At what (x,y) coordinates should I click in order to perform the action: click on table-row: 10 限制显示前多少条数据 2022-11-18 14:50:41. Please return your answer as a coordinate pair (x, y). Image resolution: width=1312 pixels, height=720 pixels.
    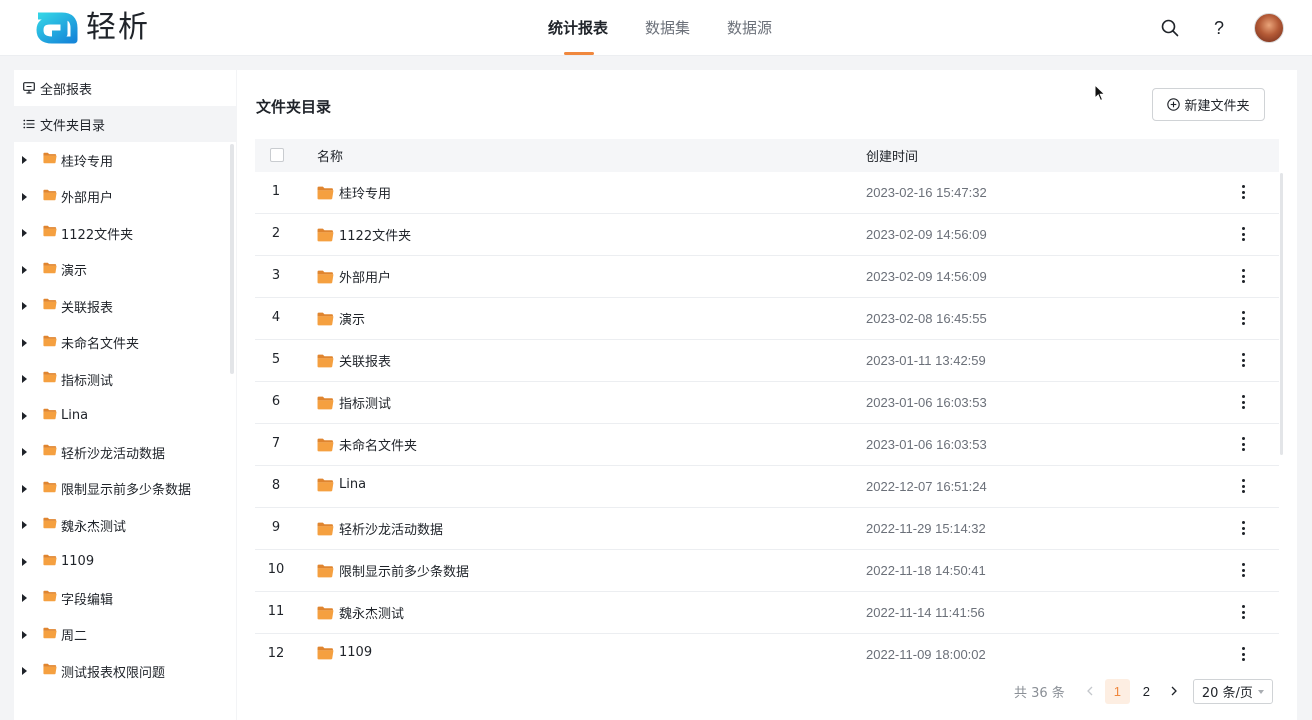
    Looking at the image, I should click on (767, 571).